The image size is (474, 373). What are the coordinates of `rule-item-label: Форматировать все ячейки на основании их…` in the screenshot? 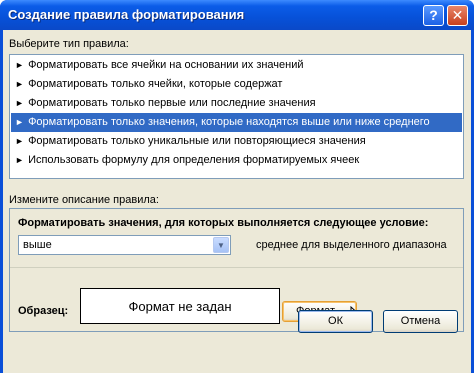 It's located at (166, 65).